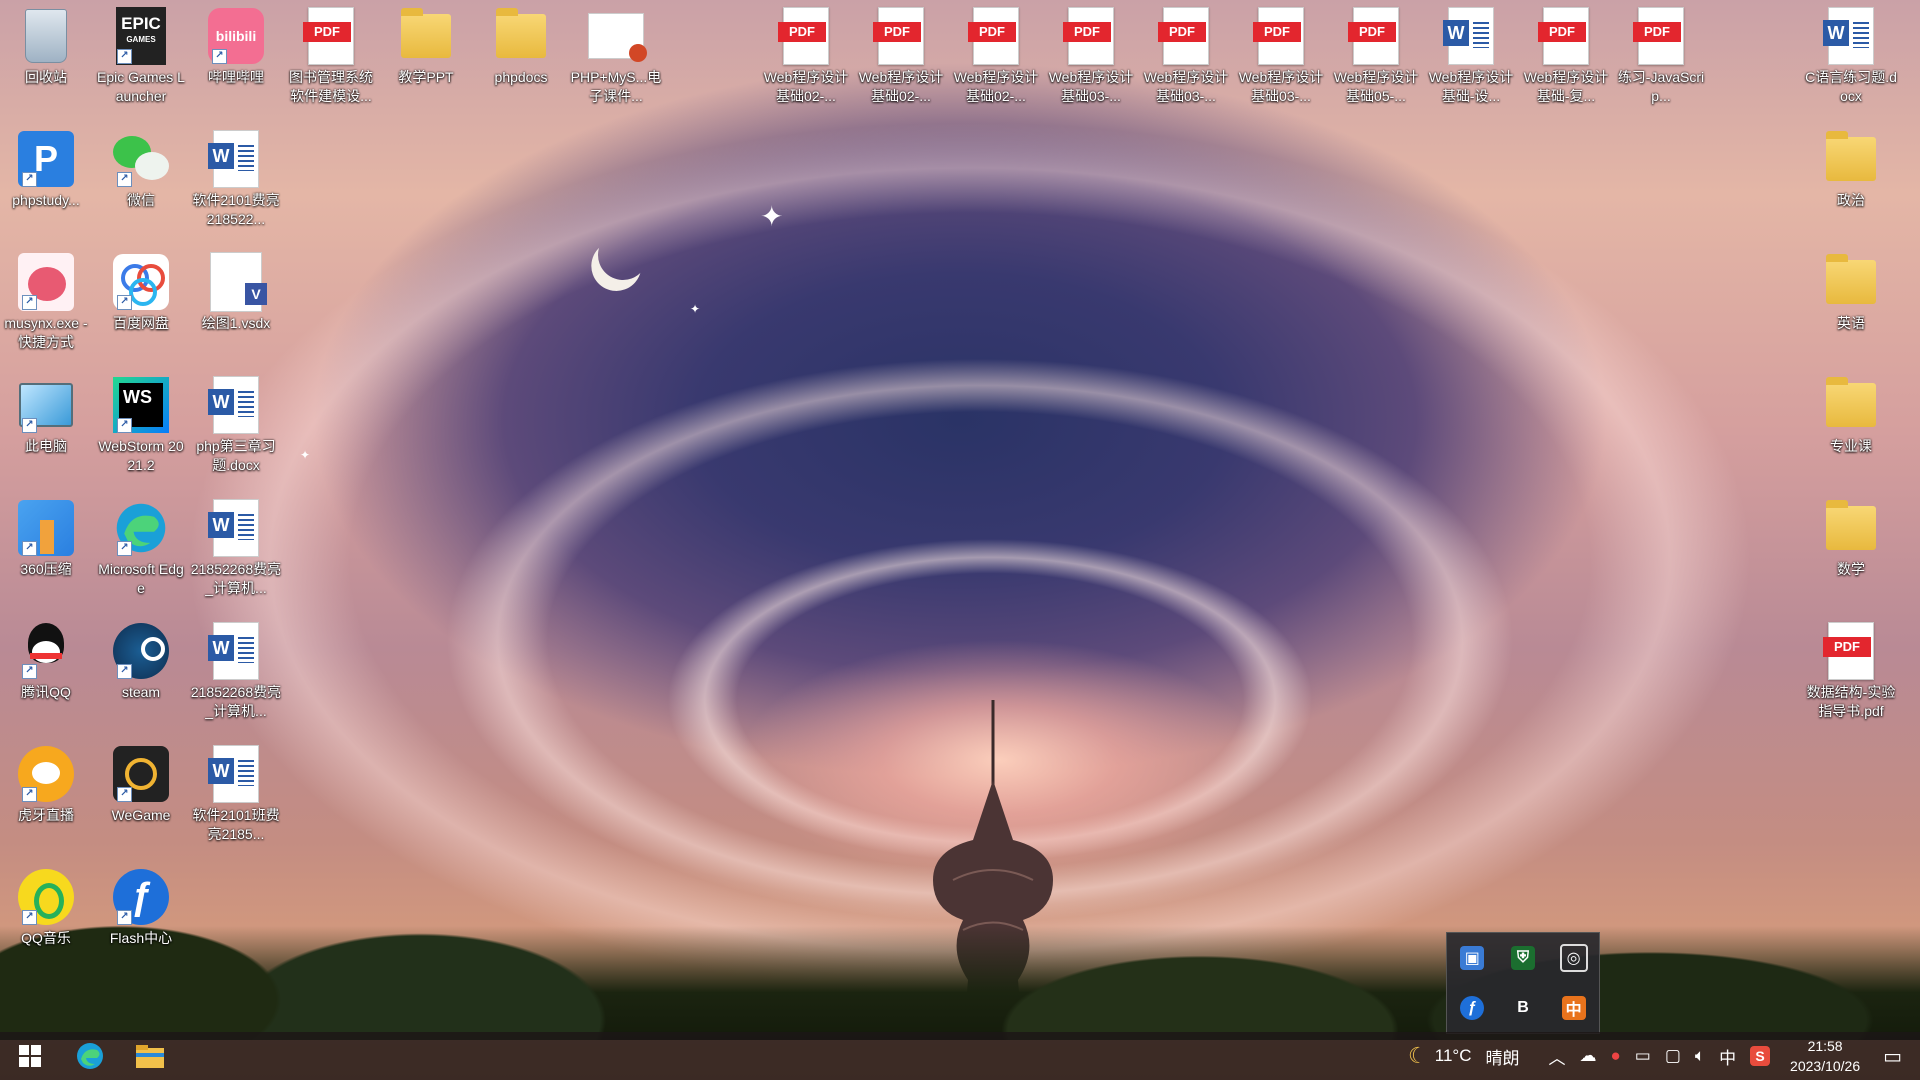 The width and height of the screenshot is (1920, 1080). What do you see at coordinates (1556, 1056) in the screenshot?
I see `chevron-up-icon: ︿` at bounding box center [1556, 1056].